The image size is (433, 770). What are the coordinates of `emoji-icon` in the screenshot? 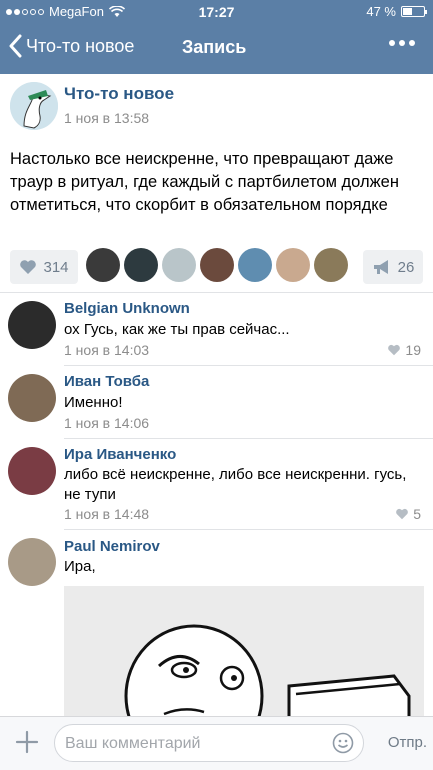 It's located at (343, 743).